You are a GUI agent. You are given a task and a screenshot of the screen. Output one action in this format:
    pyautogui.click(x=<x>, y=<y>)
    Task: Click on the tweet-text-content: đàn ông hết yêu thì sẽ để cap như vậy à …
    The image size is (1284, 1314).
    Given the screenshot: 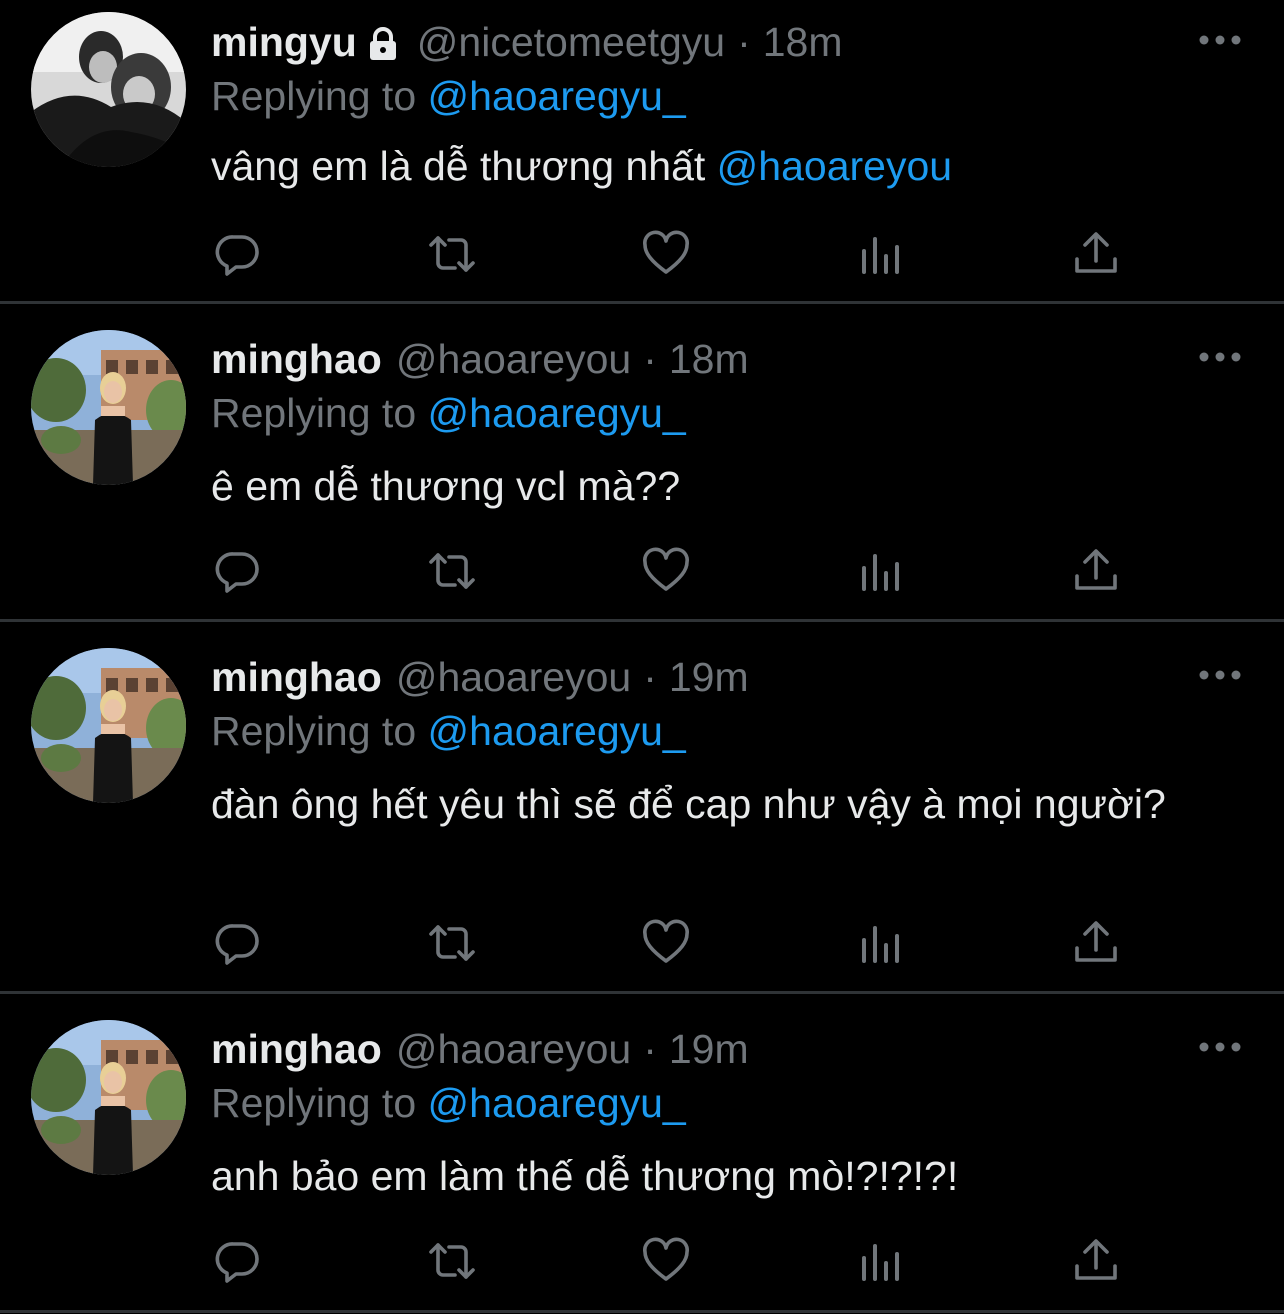 What is the action you would take?
    pyautogui.click(x=688, y=804)
    